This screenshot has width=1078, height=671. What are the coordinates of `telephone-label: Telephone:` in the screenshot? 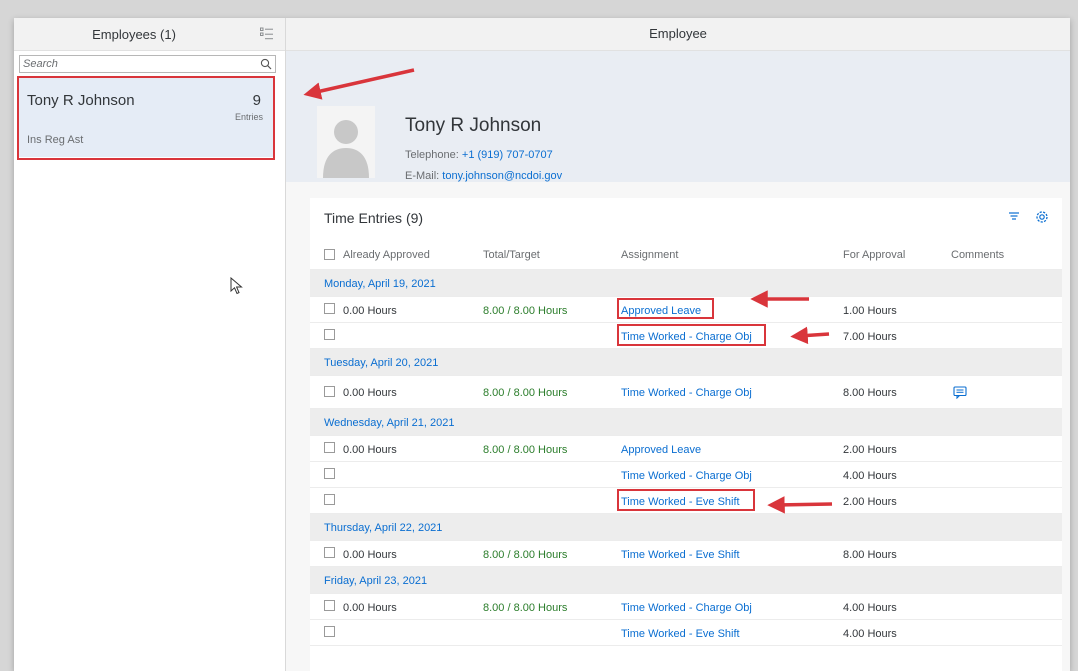 It's located at (432, 155).